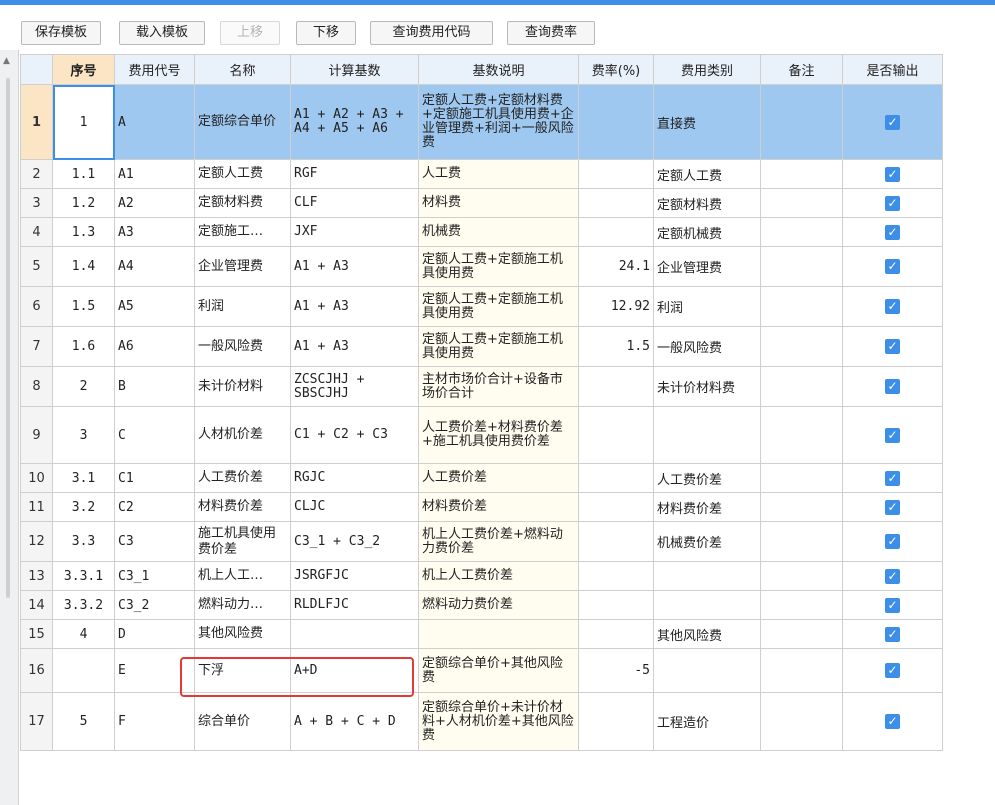 This screenshot has height=805, width=995. I want to click on code-cell: A5, so click(154, 306).